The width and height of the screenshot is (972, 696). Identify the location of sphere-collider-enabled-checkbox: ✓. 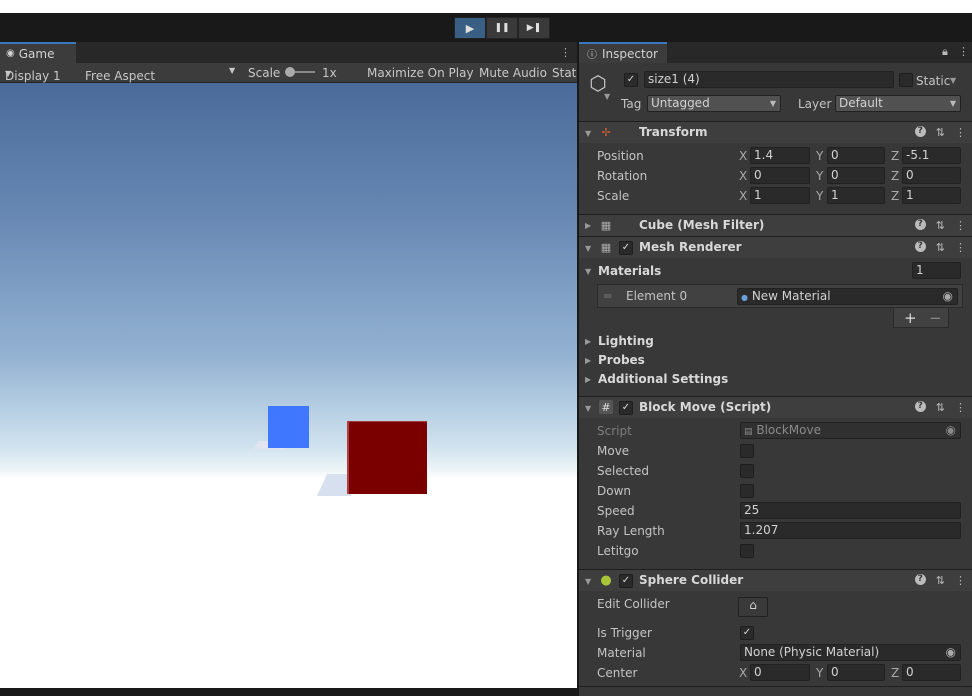
(626, 581).